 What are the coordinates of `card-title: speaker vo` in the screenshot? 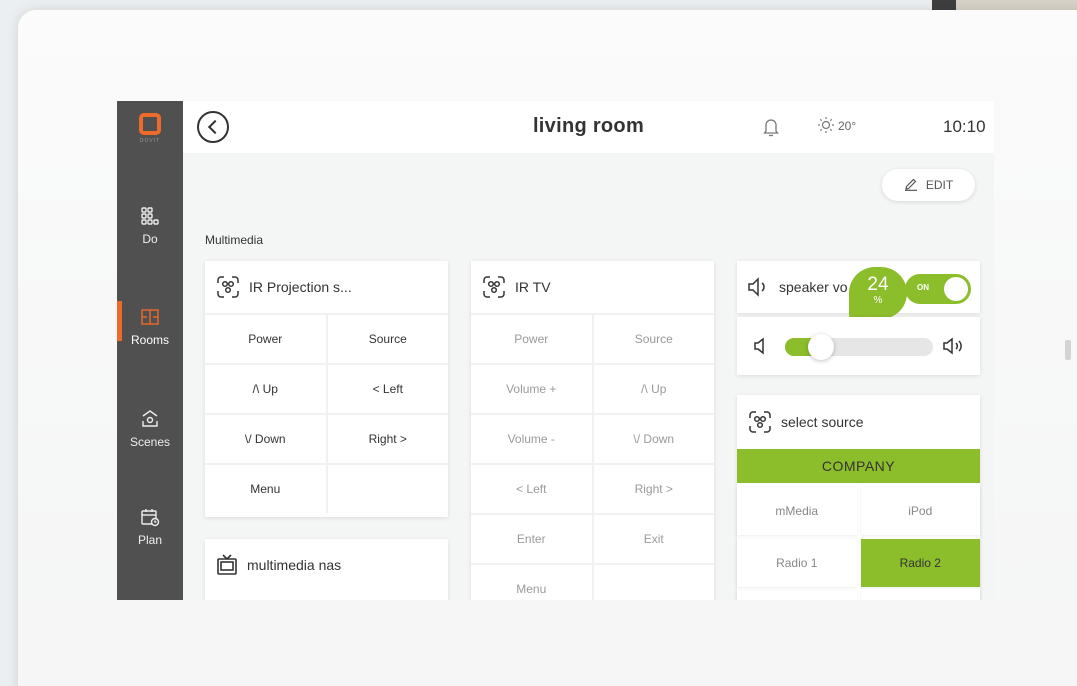 It's located at (813, 287).